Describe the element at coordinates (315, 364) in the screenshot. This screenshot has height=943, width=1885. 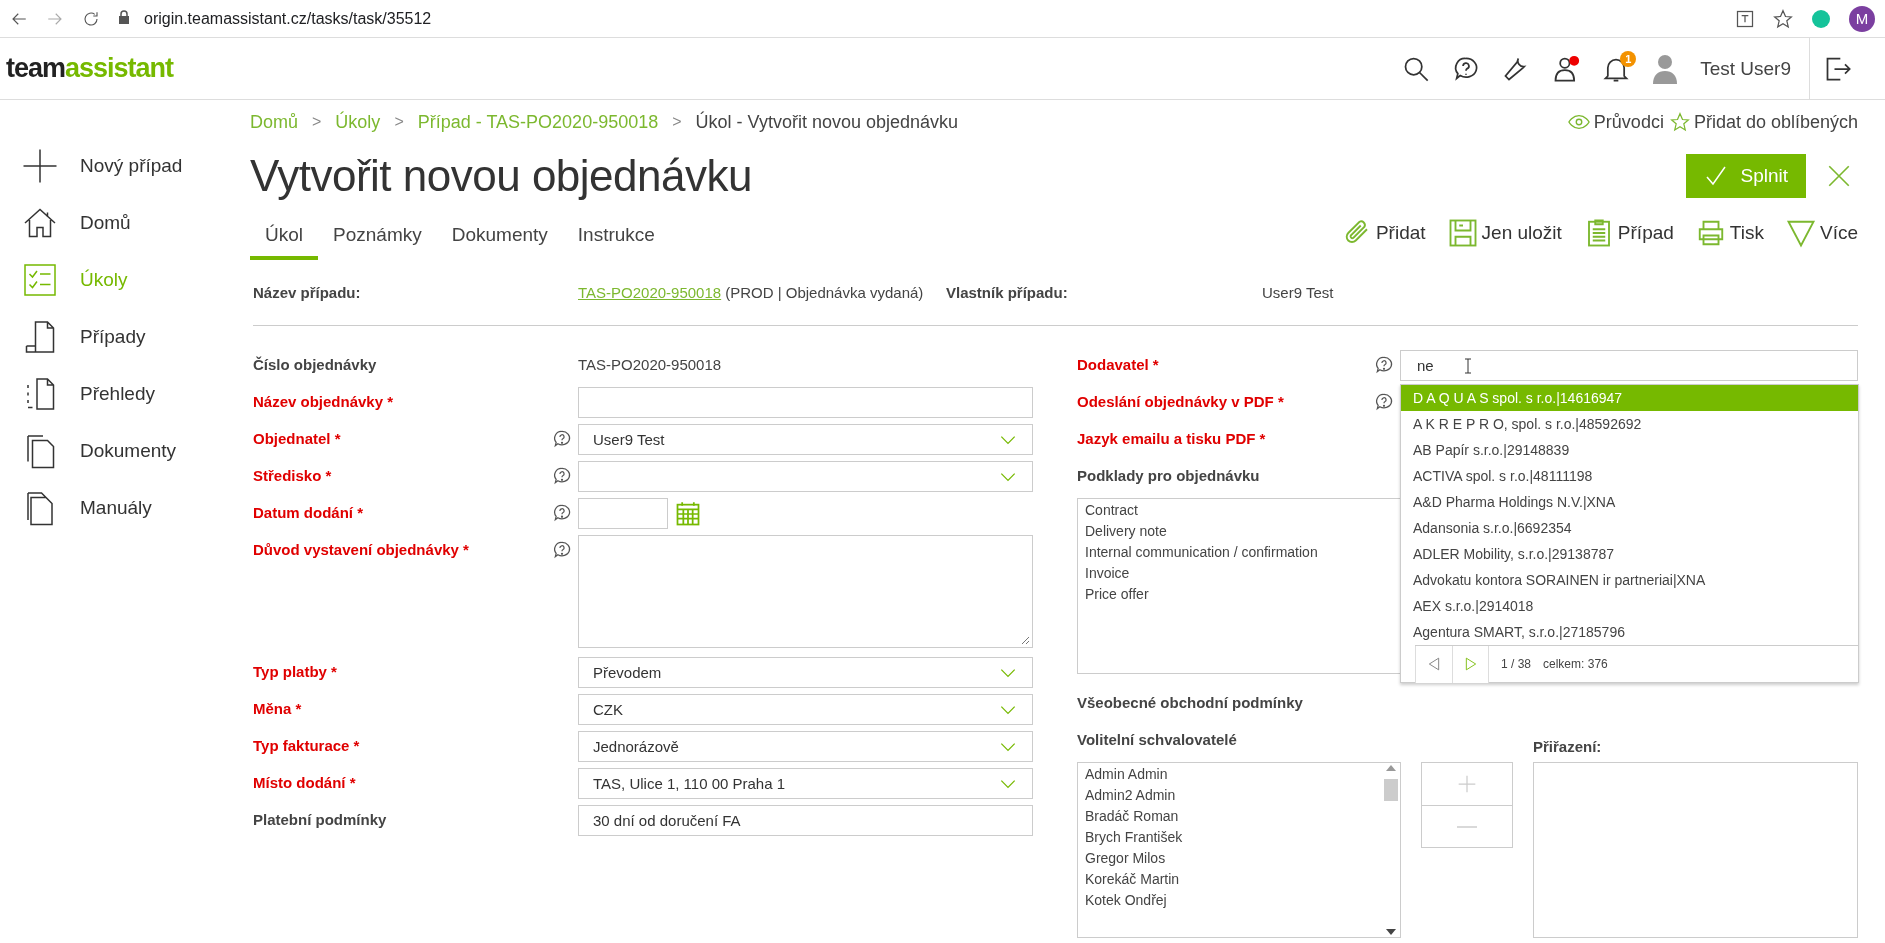
I see `field-label: Číslo objednávky` at that location.